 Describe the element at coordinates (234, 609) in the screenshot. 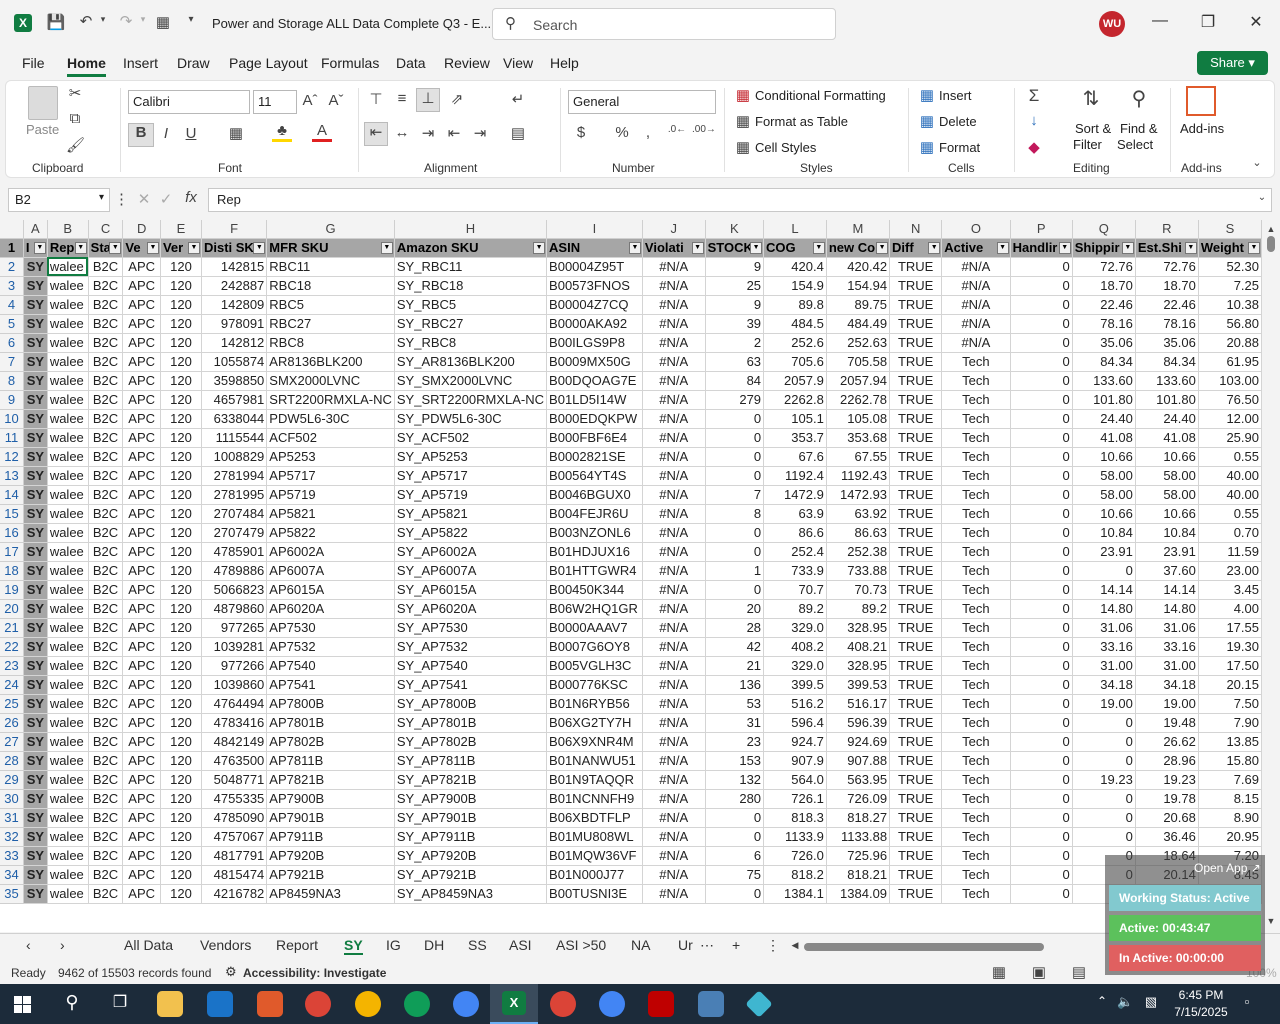

I see `cell: 4879860` at that location.